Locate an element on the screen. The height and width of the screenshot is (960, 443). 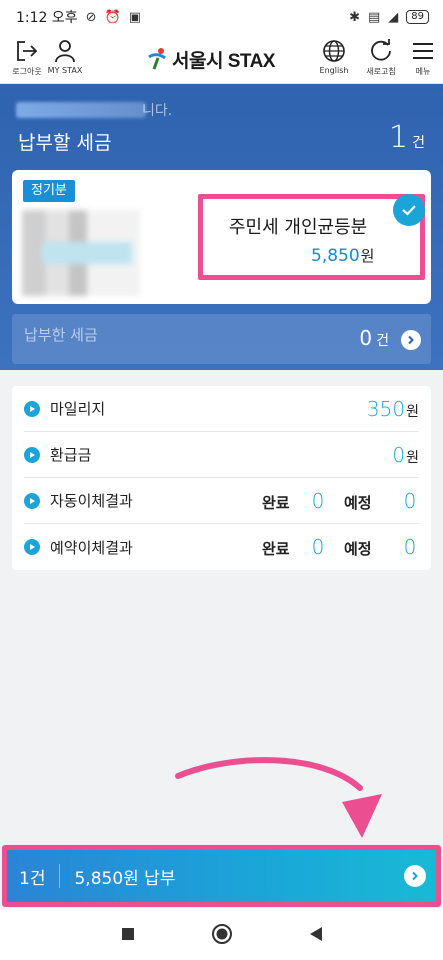
status-right: ✱ ▤ ◢ 89 is located at coordinates (389, 17).